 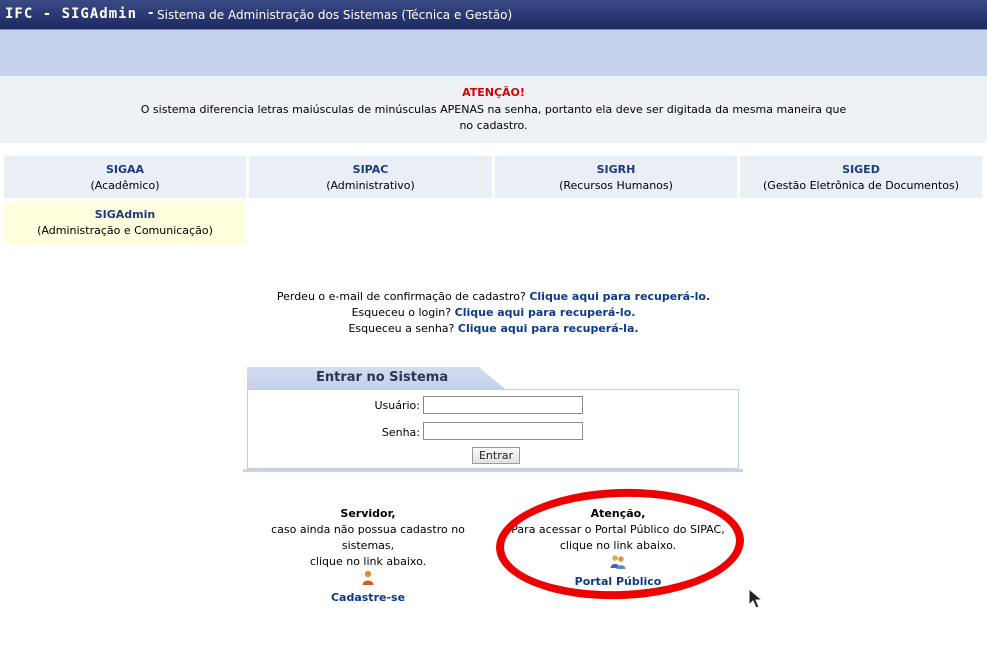 I want to click on login-form: Usuário: Senha: Entrar, so click(x=493, y=429).